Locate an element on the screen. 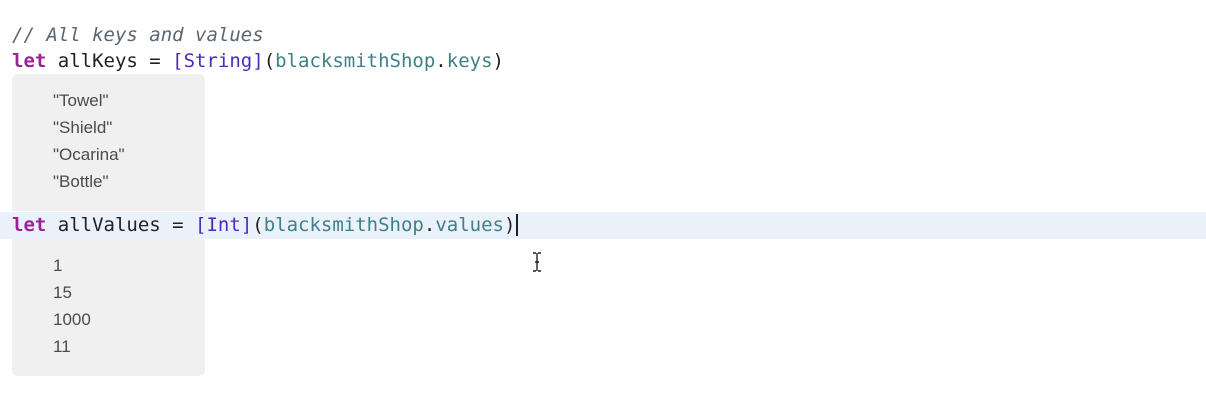 The width and height of the screenshot is (1206, 406). text-cursor-icon is located at coordinates (537, 262).